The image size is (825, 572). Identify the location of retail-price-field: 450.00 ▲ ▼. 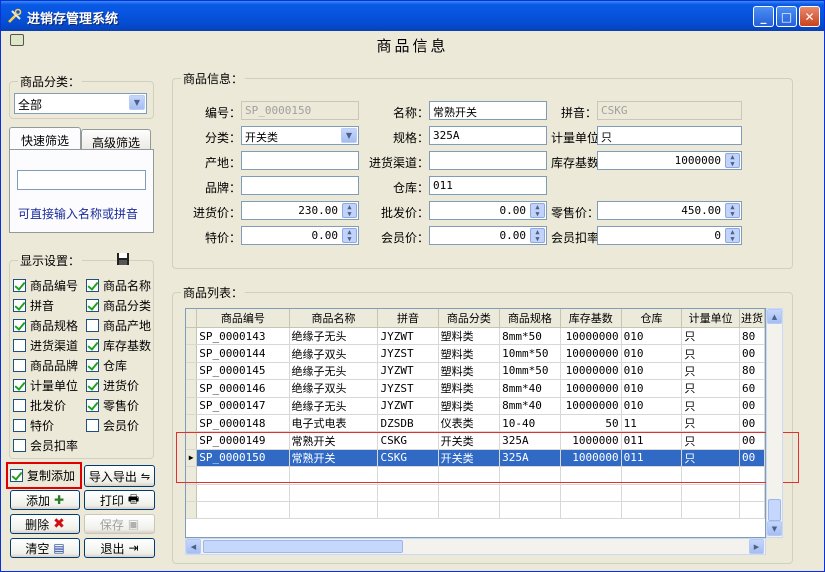
(669, 210).